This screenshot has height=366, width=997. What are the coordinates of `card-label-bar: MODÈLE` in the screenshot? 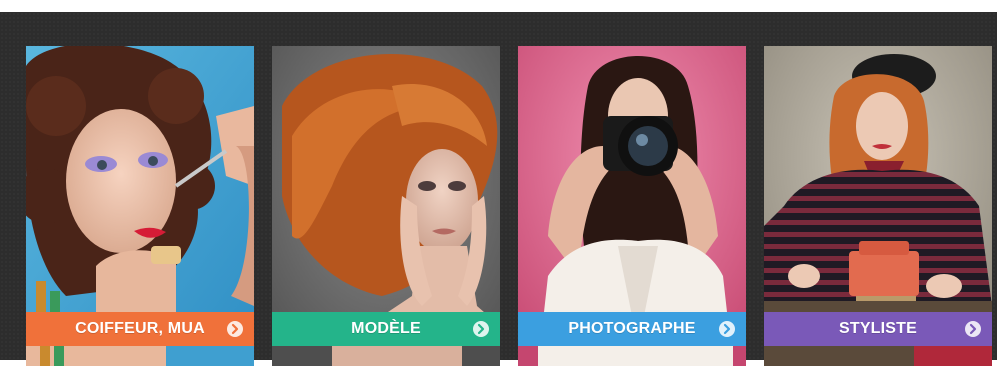 It's located at (386, 329).